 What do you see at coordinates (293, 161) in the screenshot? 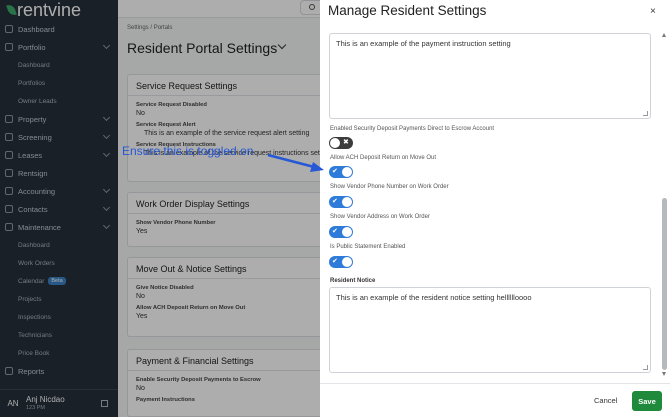
I see `arrow-shaft` at bounding box center [293, 161].